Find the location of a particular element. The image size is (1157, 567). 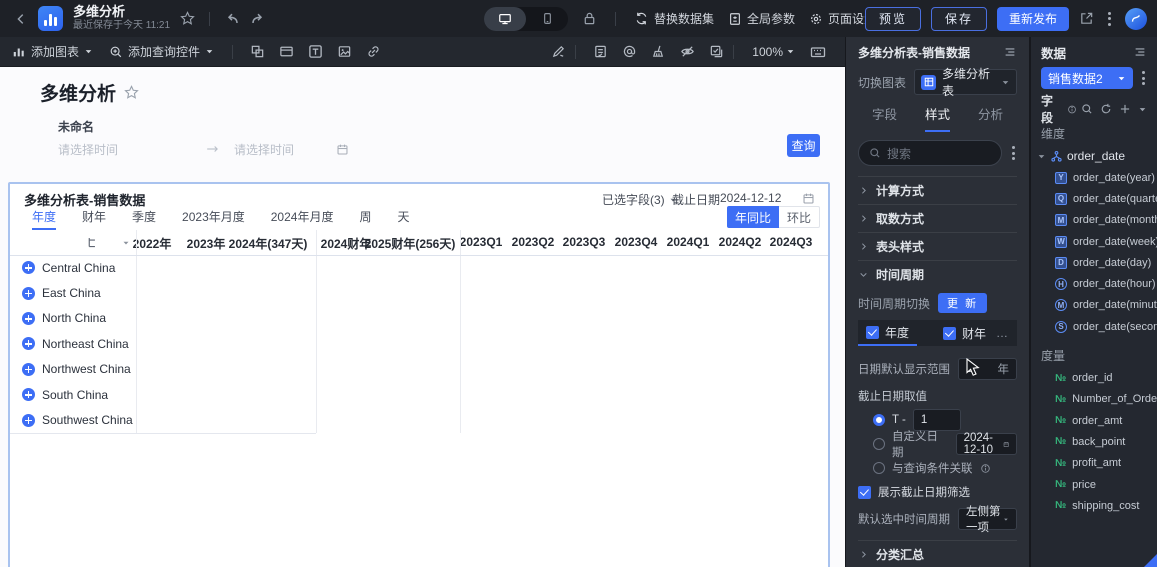

format-brush-icon is located at coordinates (558, 51).